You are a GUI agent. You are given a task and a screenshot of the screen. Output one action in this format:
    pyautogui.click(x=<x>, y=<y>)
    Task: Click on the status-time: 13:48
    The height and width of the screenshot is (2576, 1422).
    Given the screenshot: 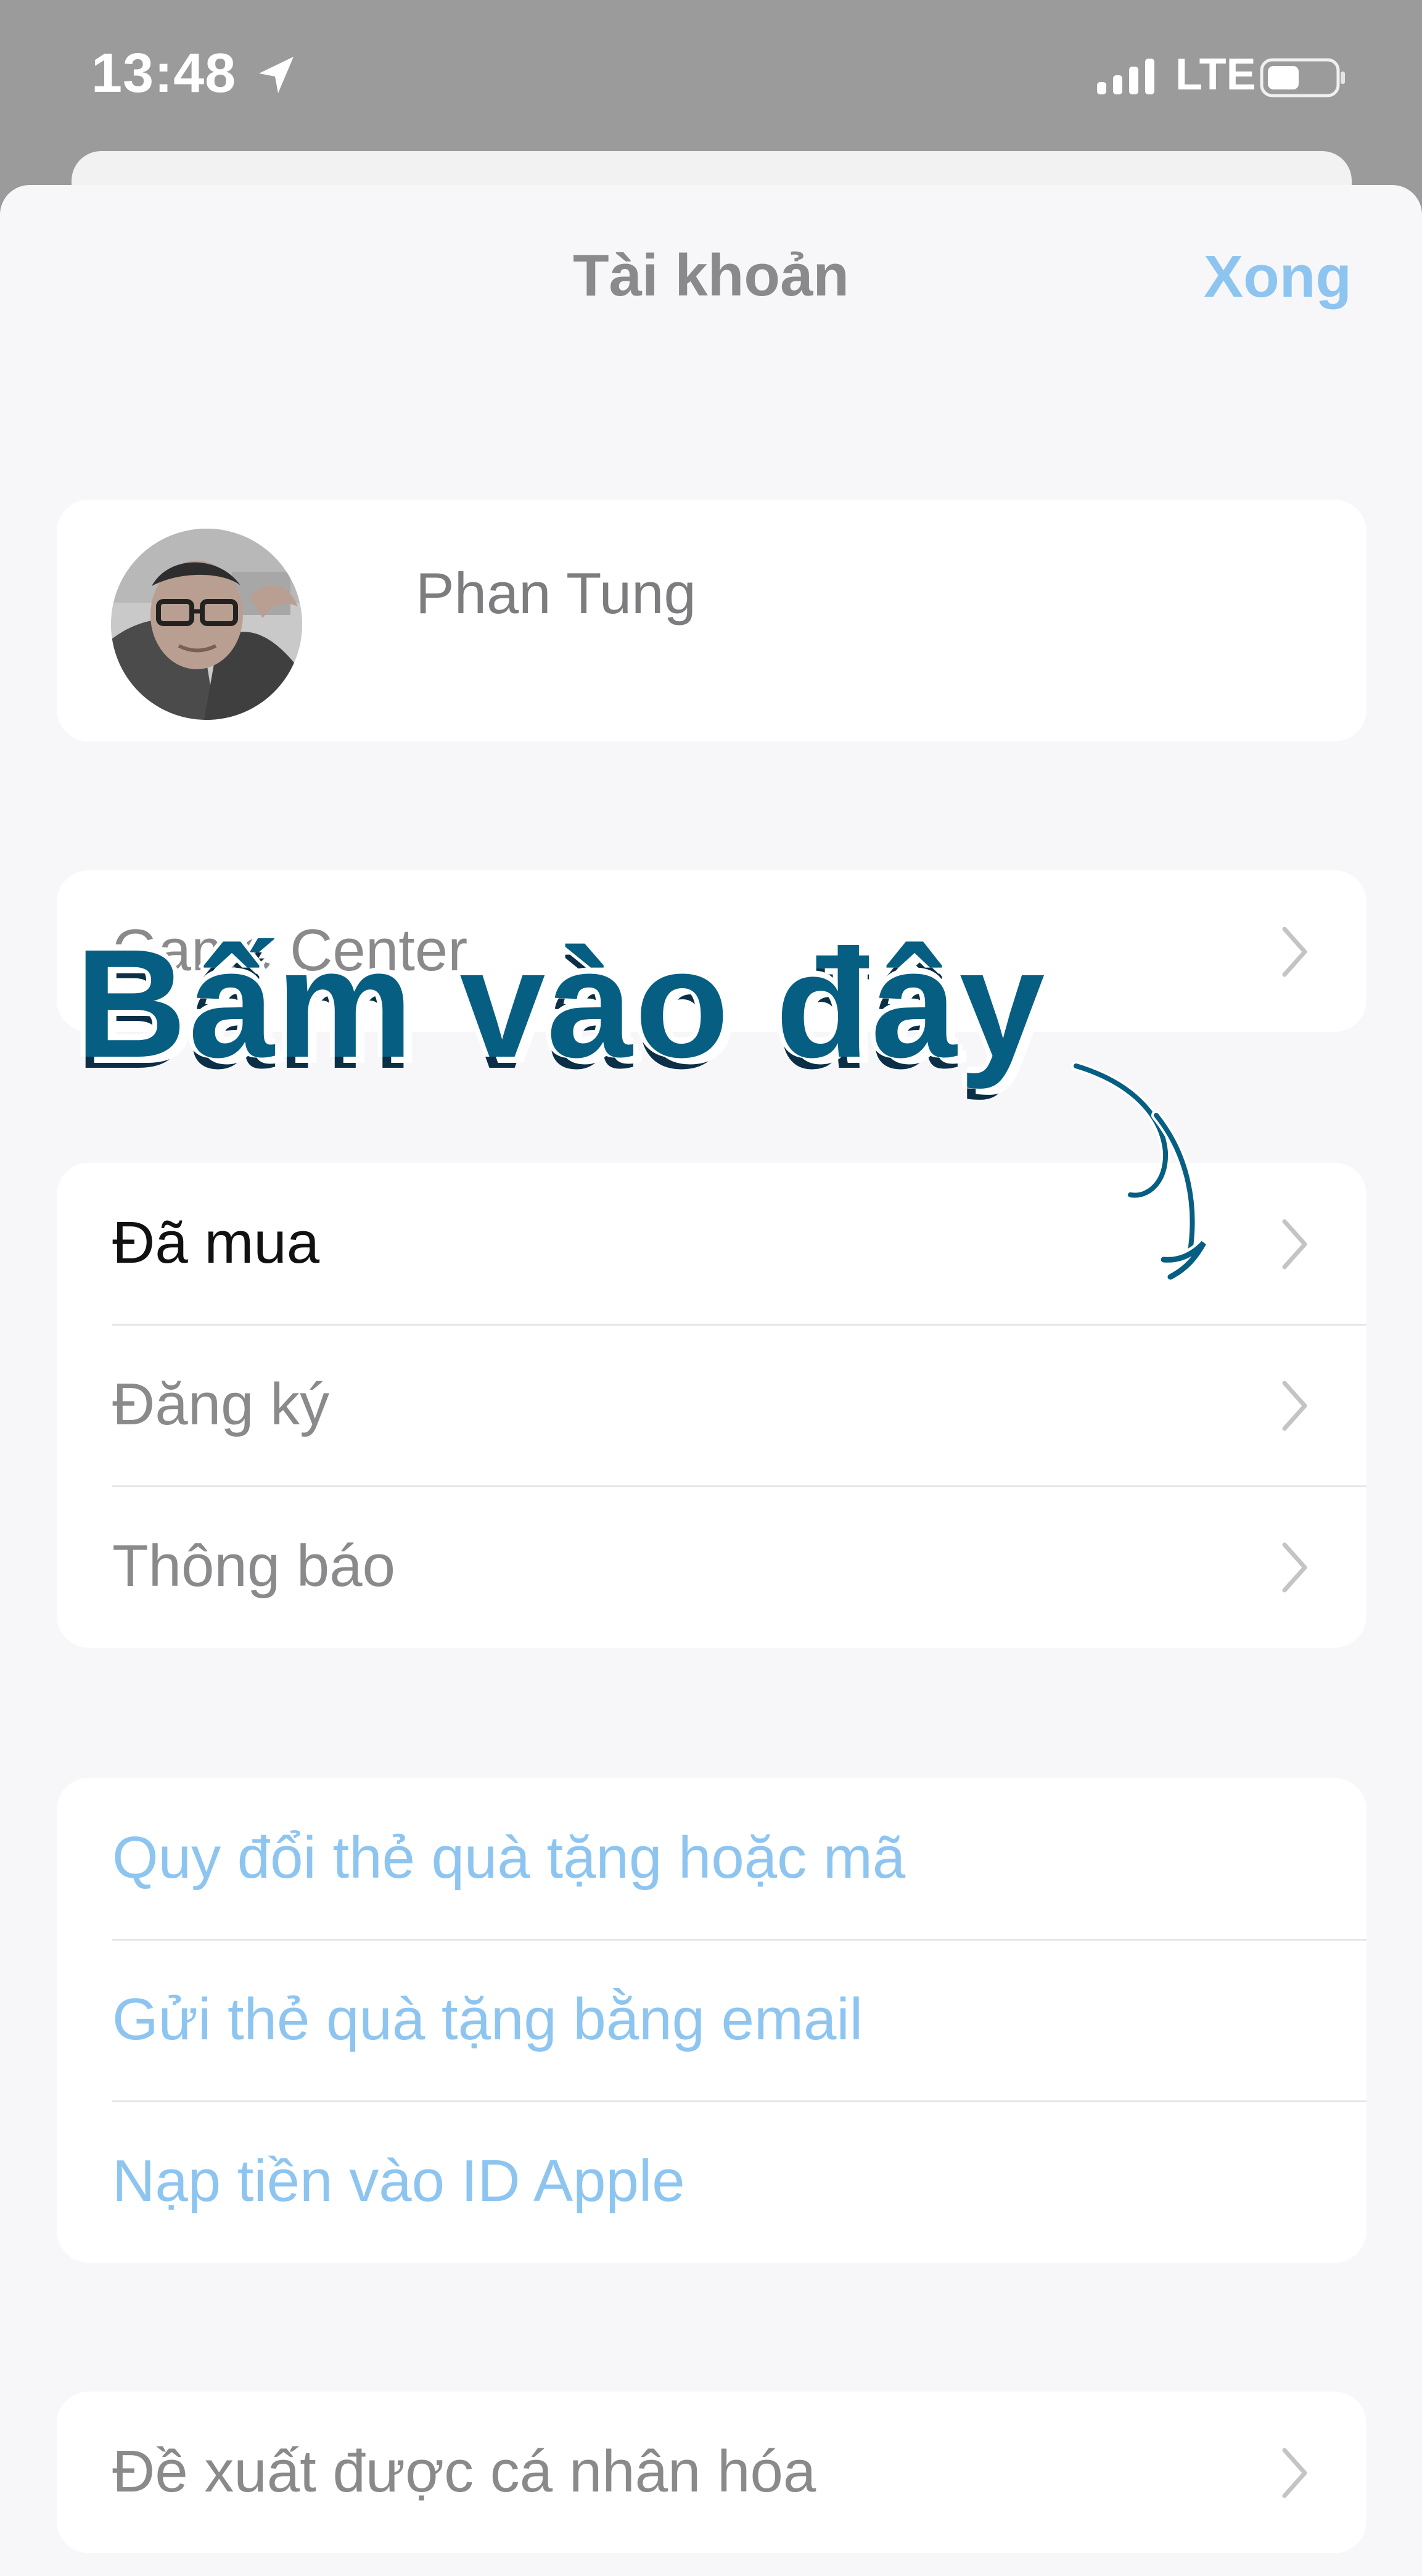 What is the action you would take?
    pyautogui.click(x=164, y=73)
    